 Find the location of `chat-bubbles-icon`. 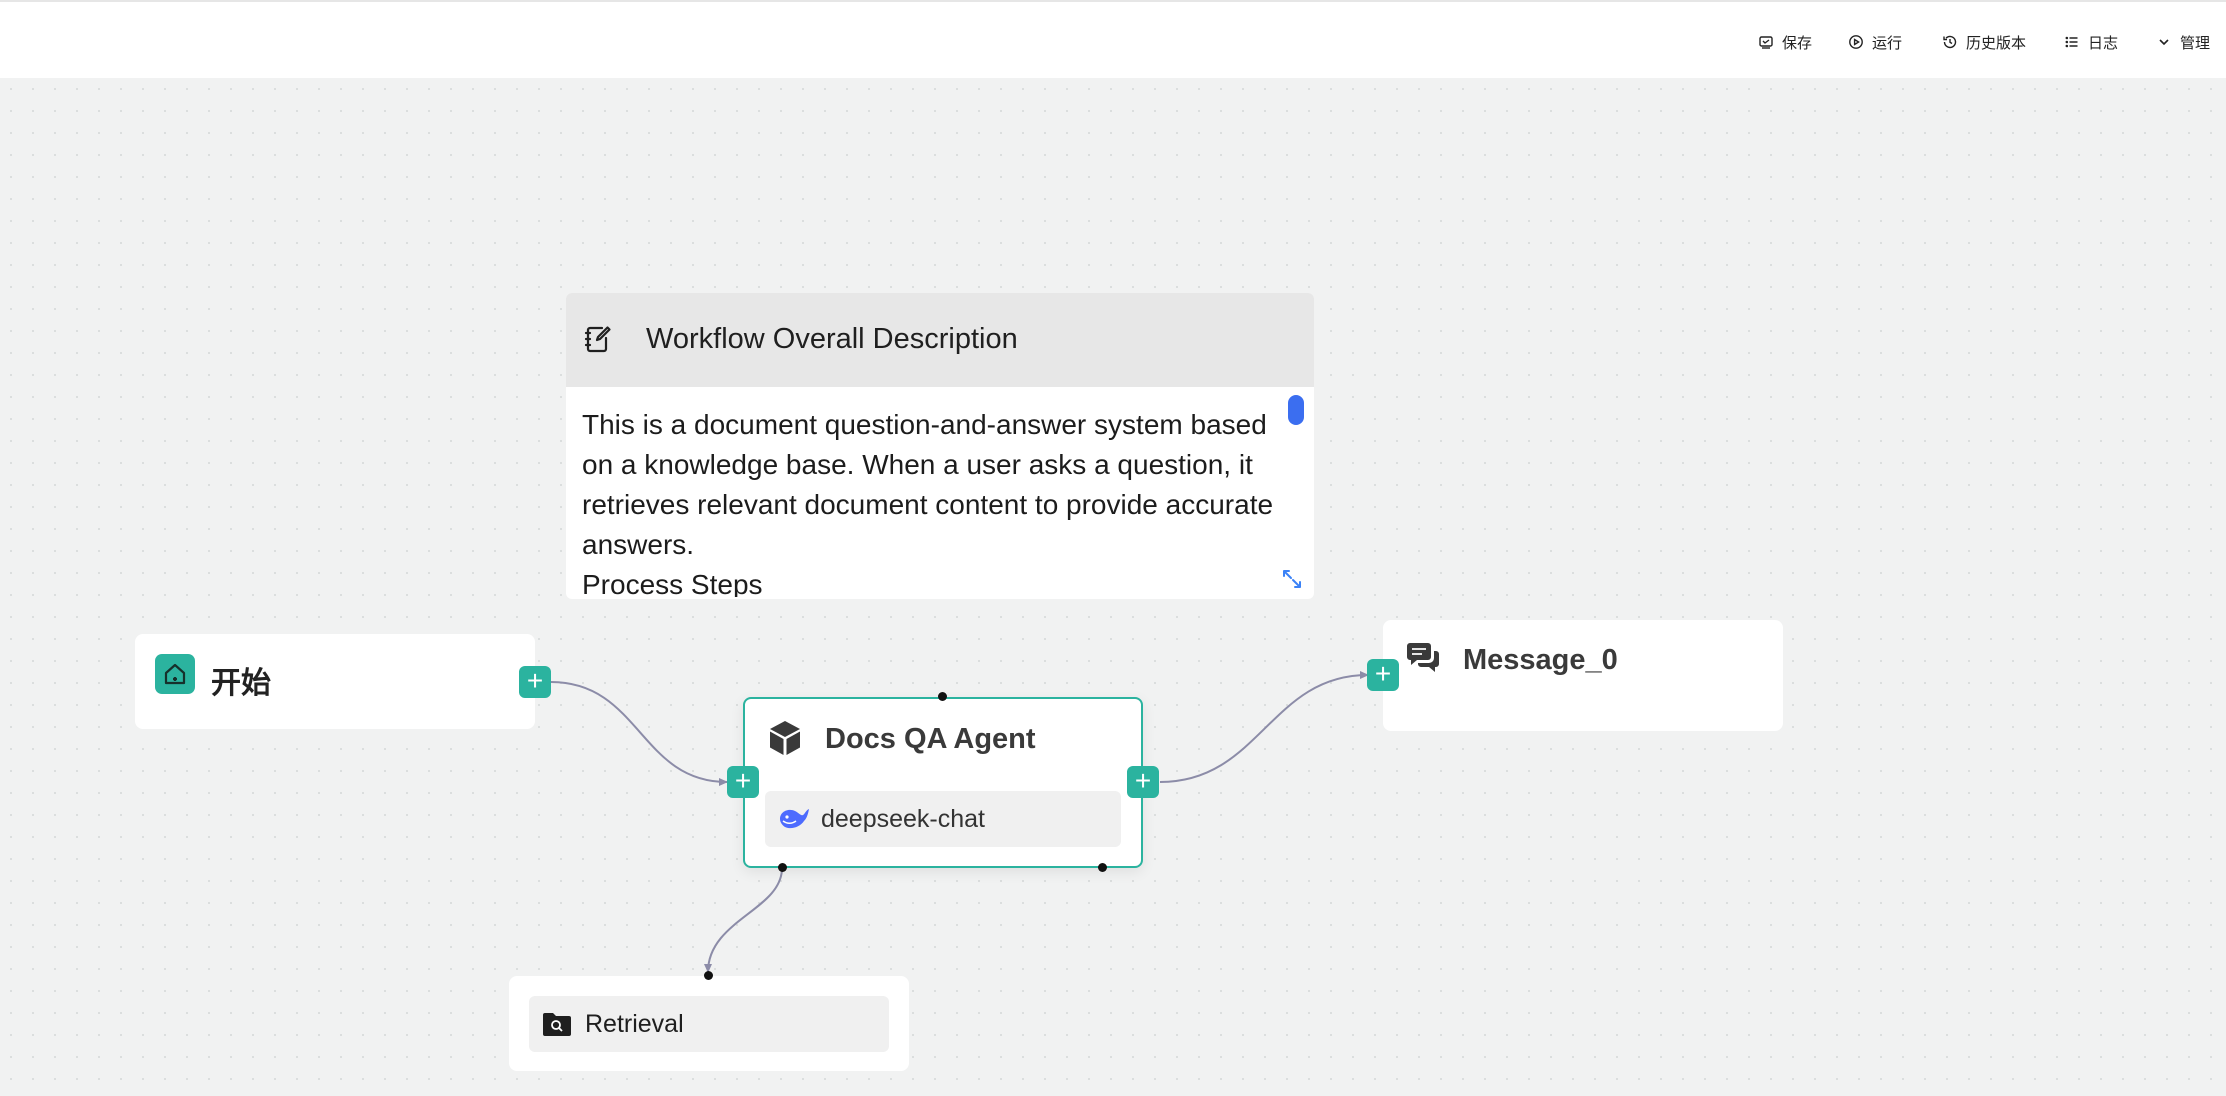

chat-bubbles-icon is located at coordinates (1423, 657).